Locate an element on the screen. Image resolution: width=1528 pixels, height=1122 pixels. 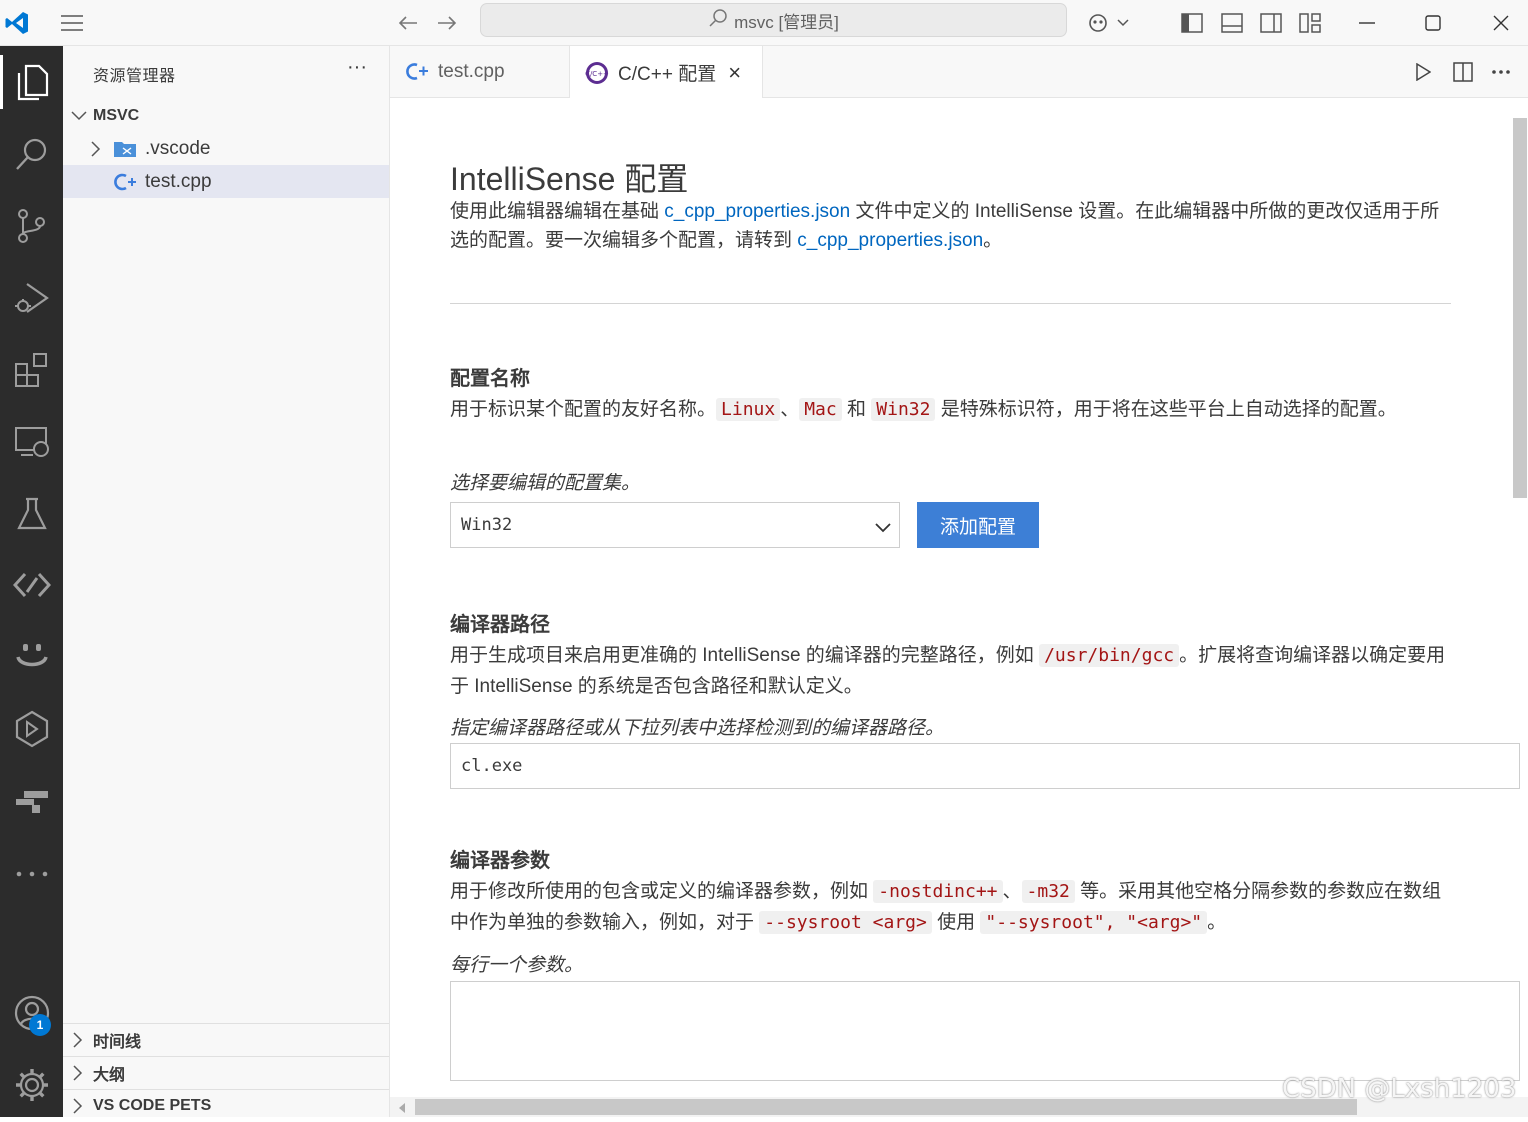
vscode-logo-icon is located at coordinates (17, 23).